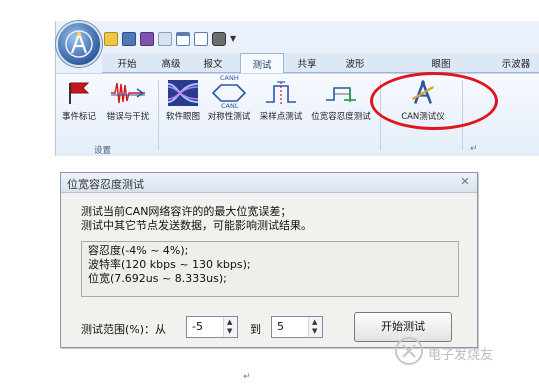 This screenshot has width=539, height=384. Describe the element at coordinates (169, 264) in the screenshot. I see `baud-rate-line: 波特率(120 kbps ~ 130 kbps);` at that location.